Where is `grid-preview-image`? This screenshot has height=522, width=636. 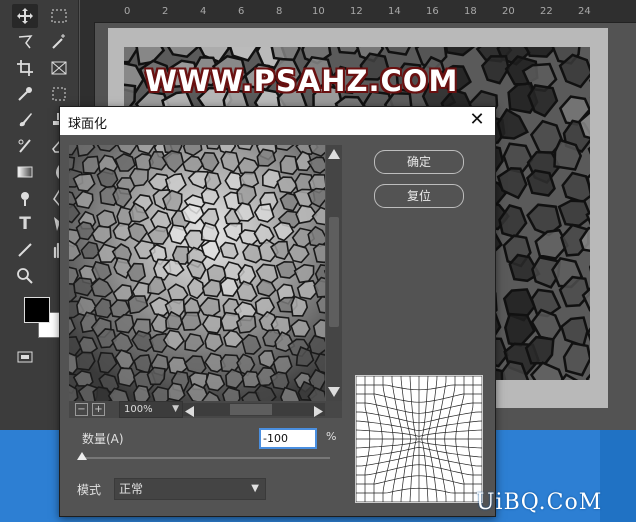 grid-preview-image is located at coordinates (419, 439).